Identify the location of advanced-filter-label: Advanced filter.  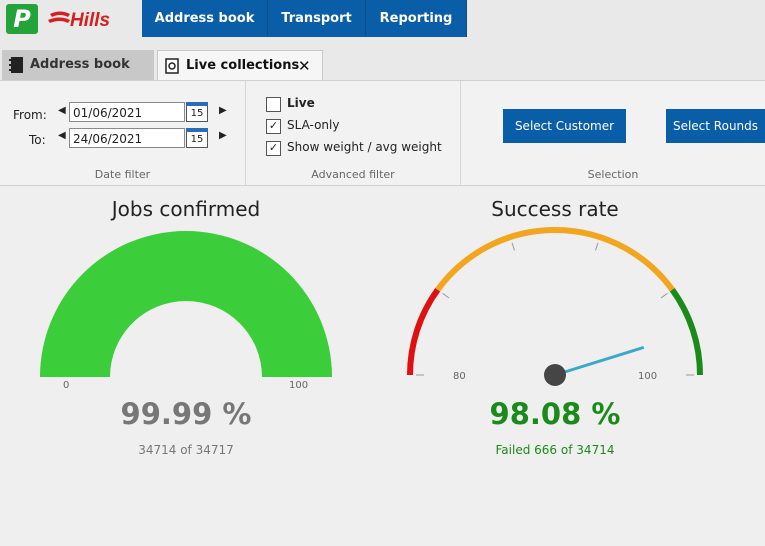
(353, 174).